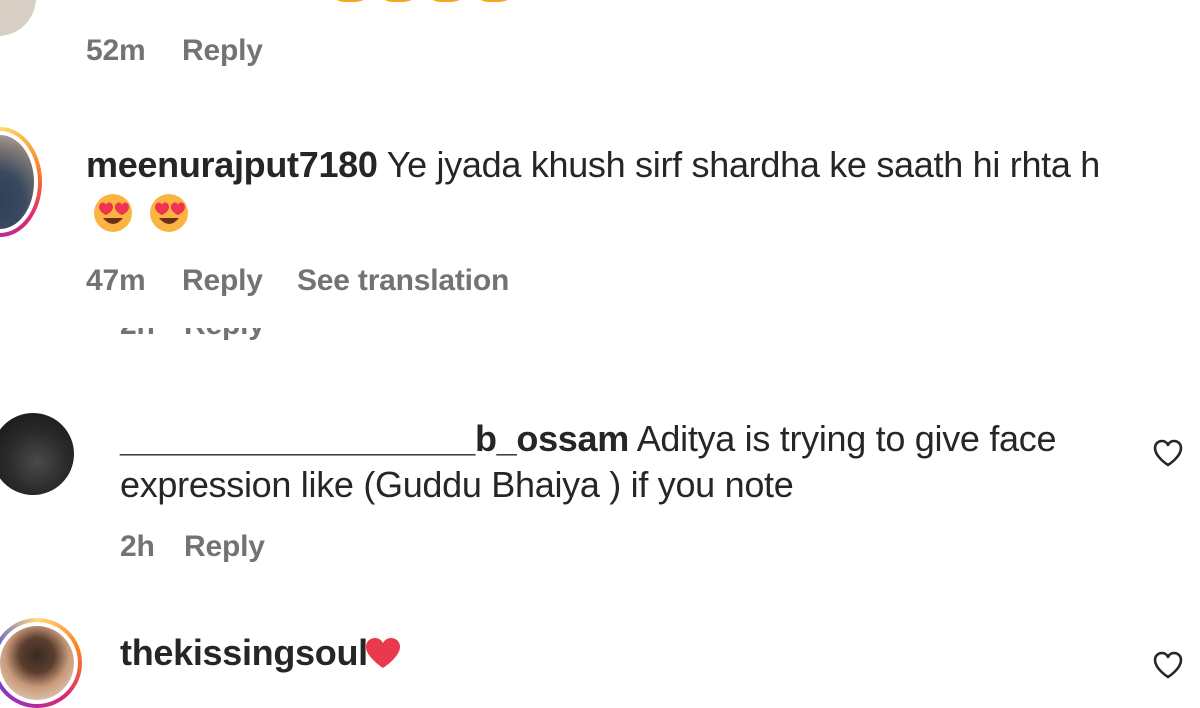 This screenshot has width=1200, height=708. Describe the element at coordinates (116, 280) in the screenshot. I see `comment-time: 47m` at that location.